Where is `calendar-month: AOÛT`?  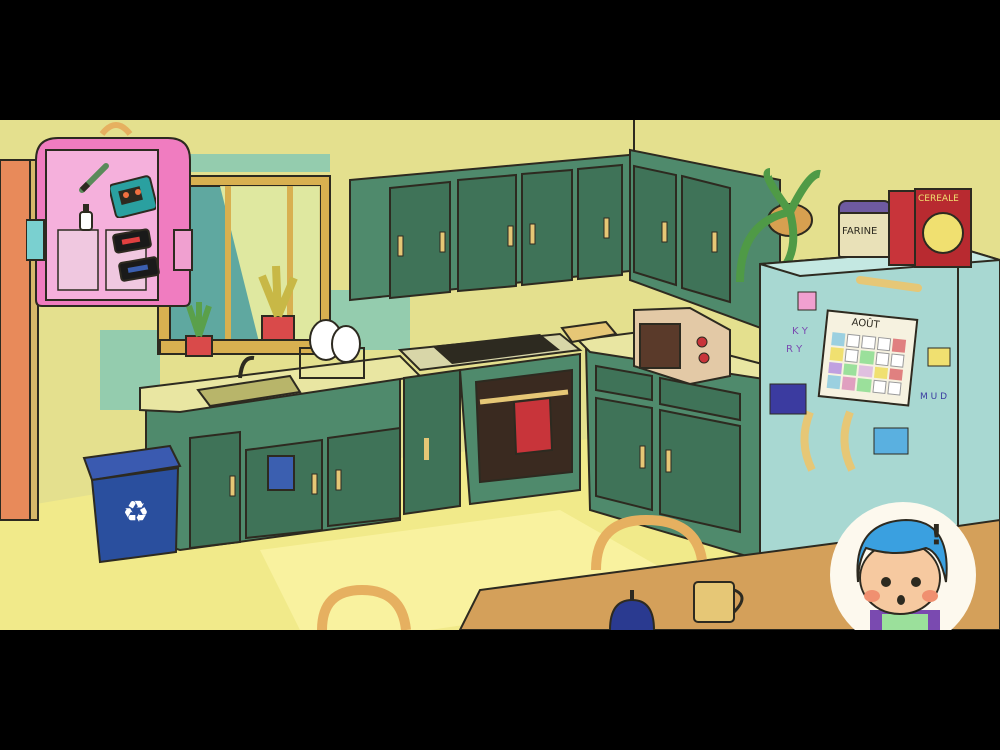 calendar-month: AOÛT is located at coordinates (866, 324).